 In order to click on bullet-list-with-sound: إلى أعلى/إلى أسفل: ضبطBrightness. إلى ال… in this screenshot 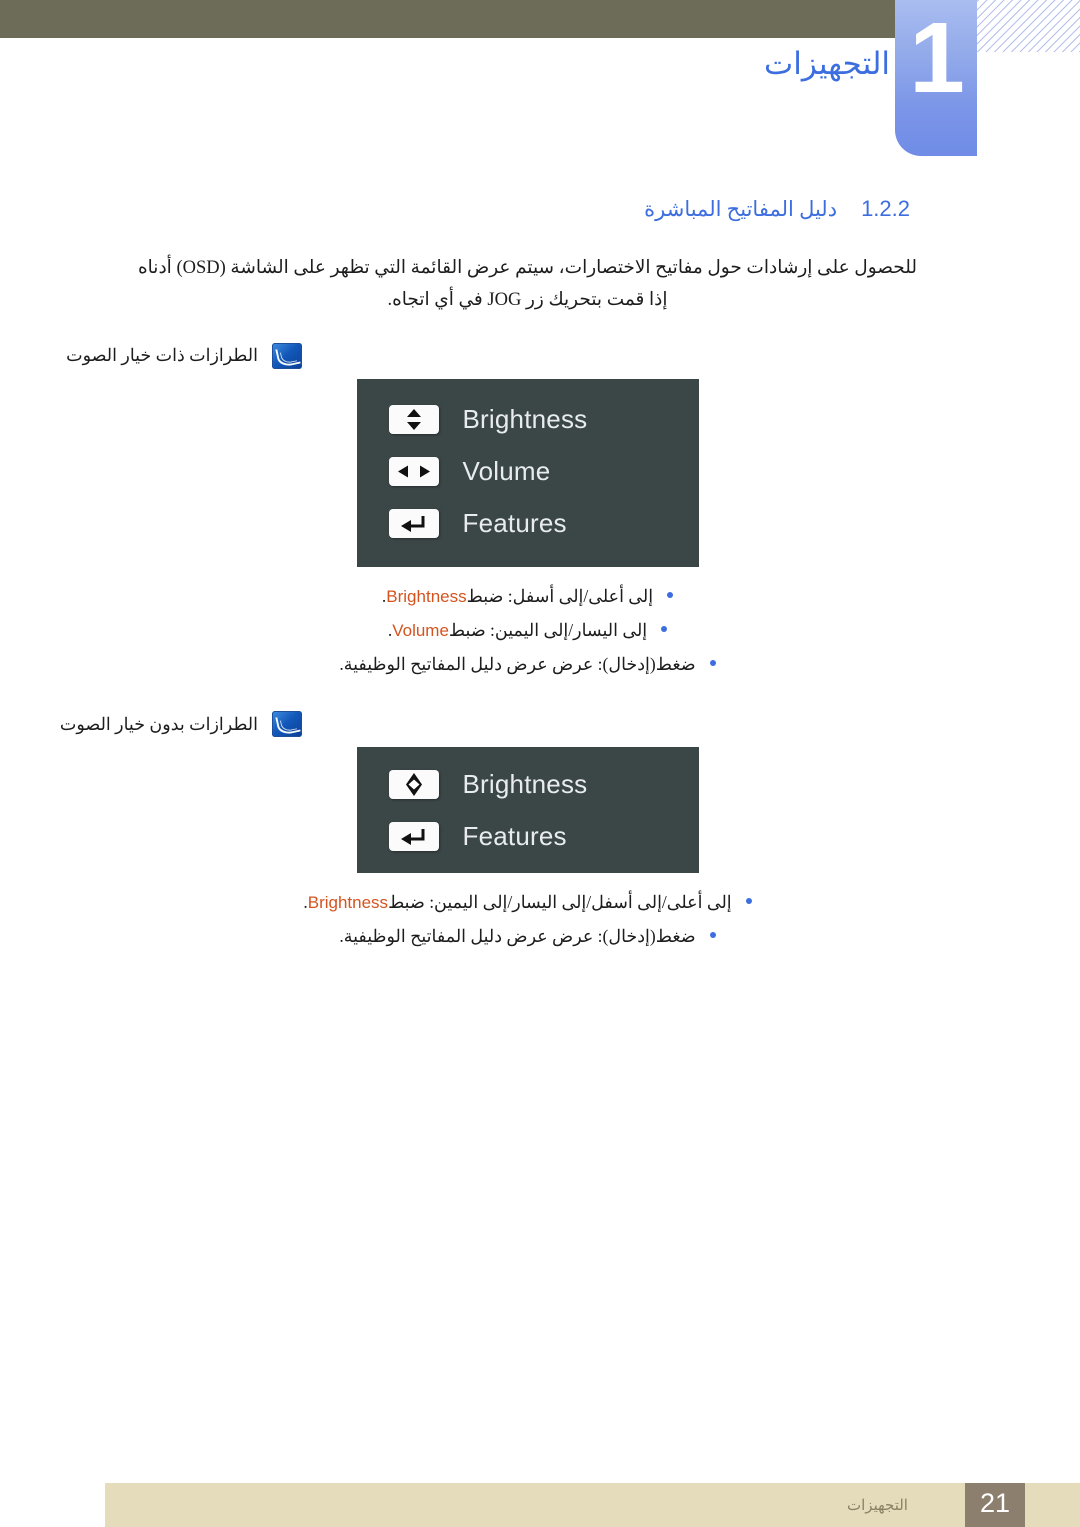, I will do `click(527, 630)`.